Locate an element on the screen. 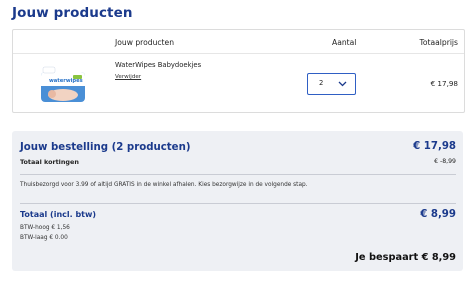  quantity-select: 2 is located at coordinates (331, 84).